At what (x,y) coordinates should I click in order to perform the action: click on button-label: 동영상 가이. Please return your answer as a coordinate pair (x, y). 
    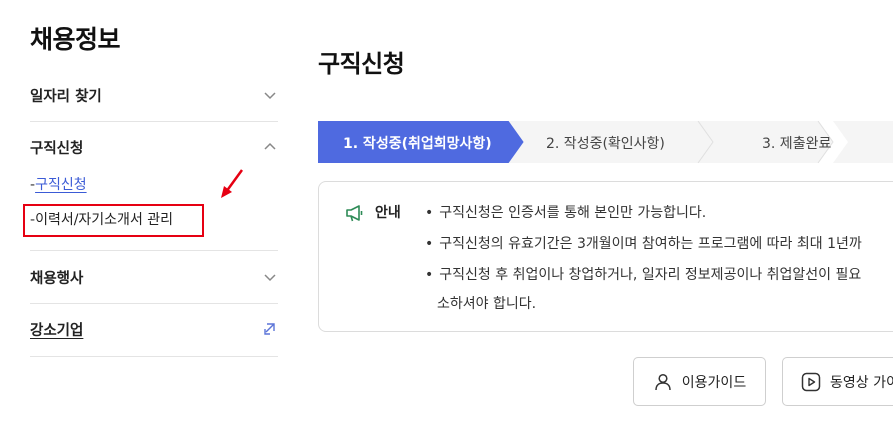
    Looking at the image, I should click on (861, 382).